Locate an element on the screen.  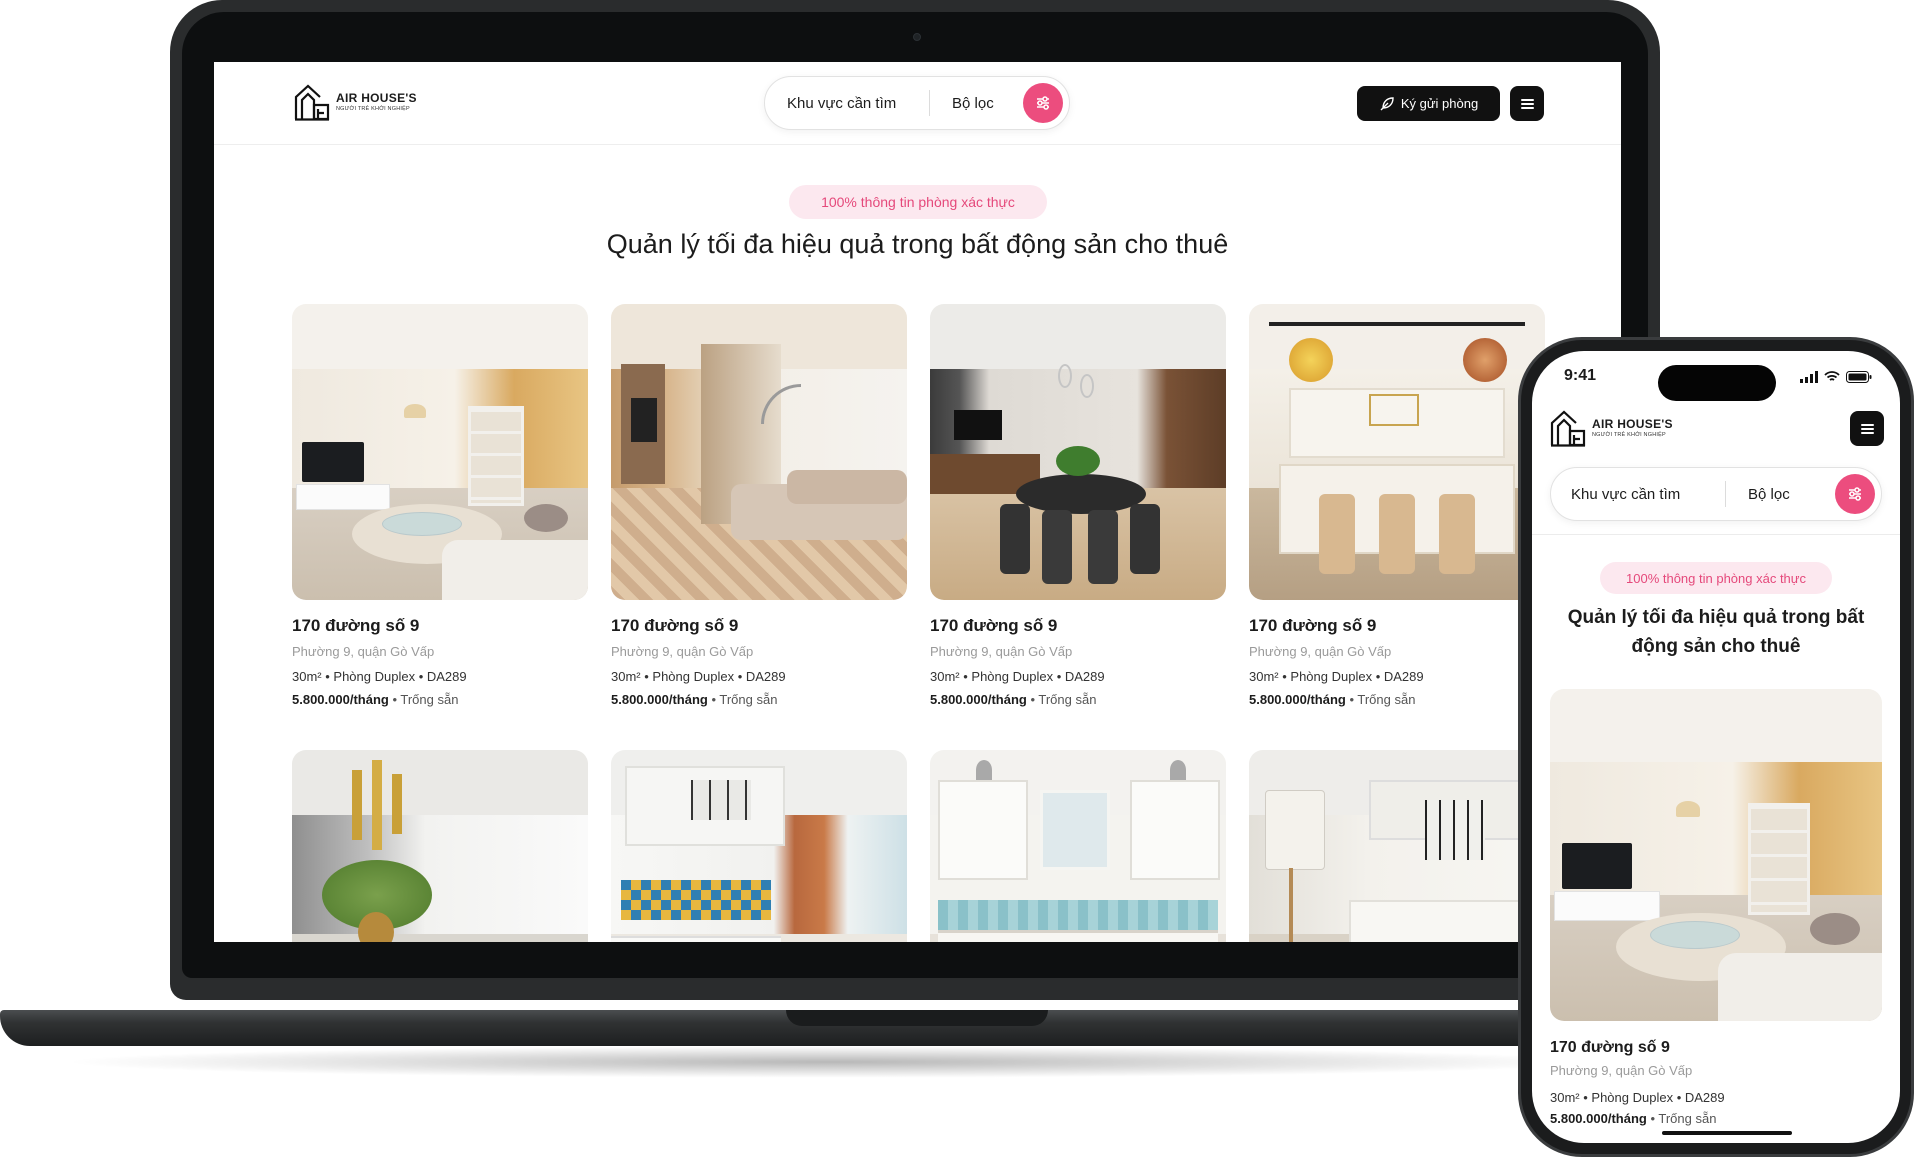
feather-pen-icon is located at coordinates (1387, 103).